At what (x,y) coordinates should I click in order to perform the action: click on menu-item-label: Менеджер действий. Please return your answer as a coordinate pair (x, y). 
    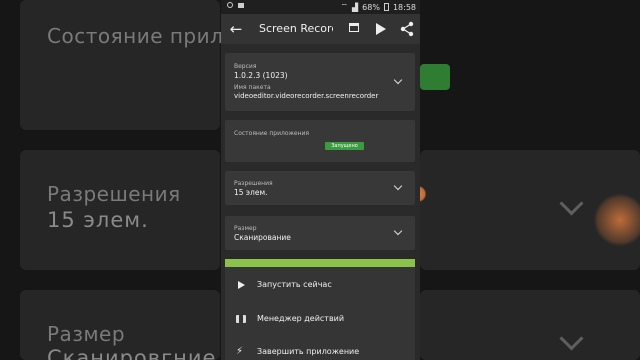
    Looking at the image, I should click on (301, 318).